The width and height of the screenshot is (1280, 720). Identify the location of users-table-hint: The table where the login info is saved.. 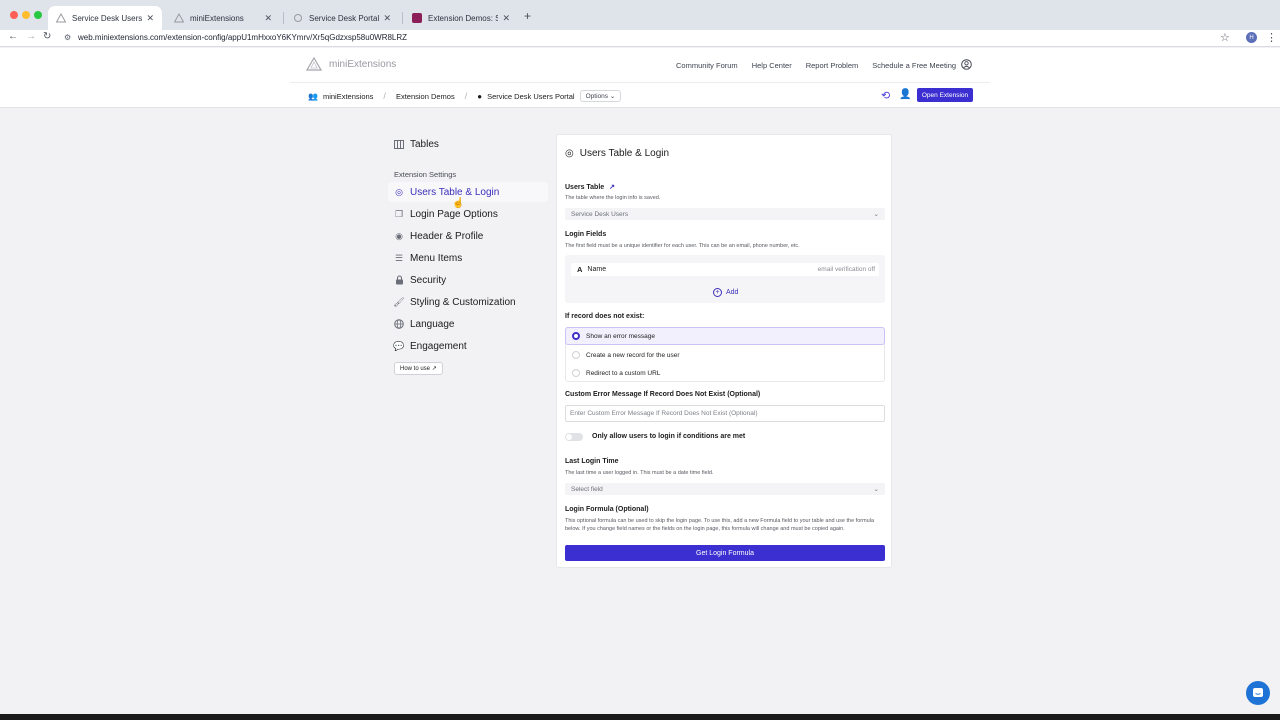
(613, 198).